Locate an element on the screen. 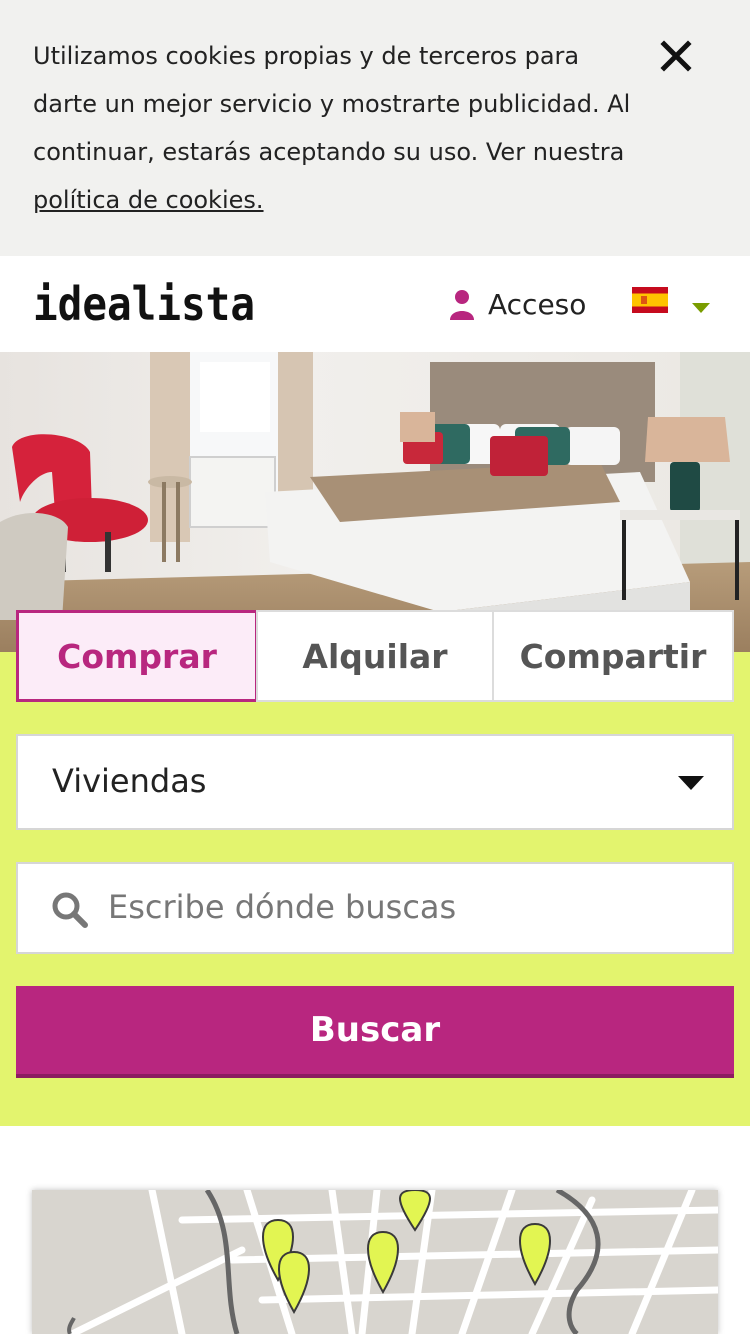 This screenshot has height=1334, width=750. login-label: Acceso is located at coordinates (537, 304).